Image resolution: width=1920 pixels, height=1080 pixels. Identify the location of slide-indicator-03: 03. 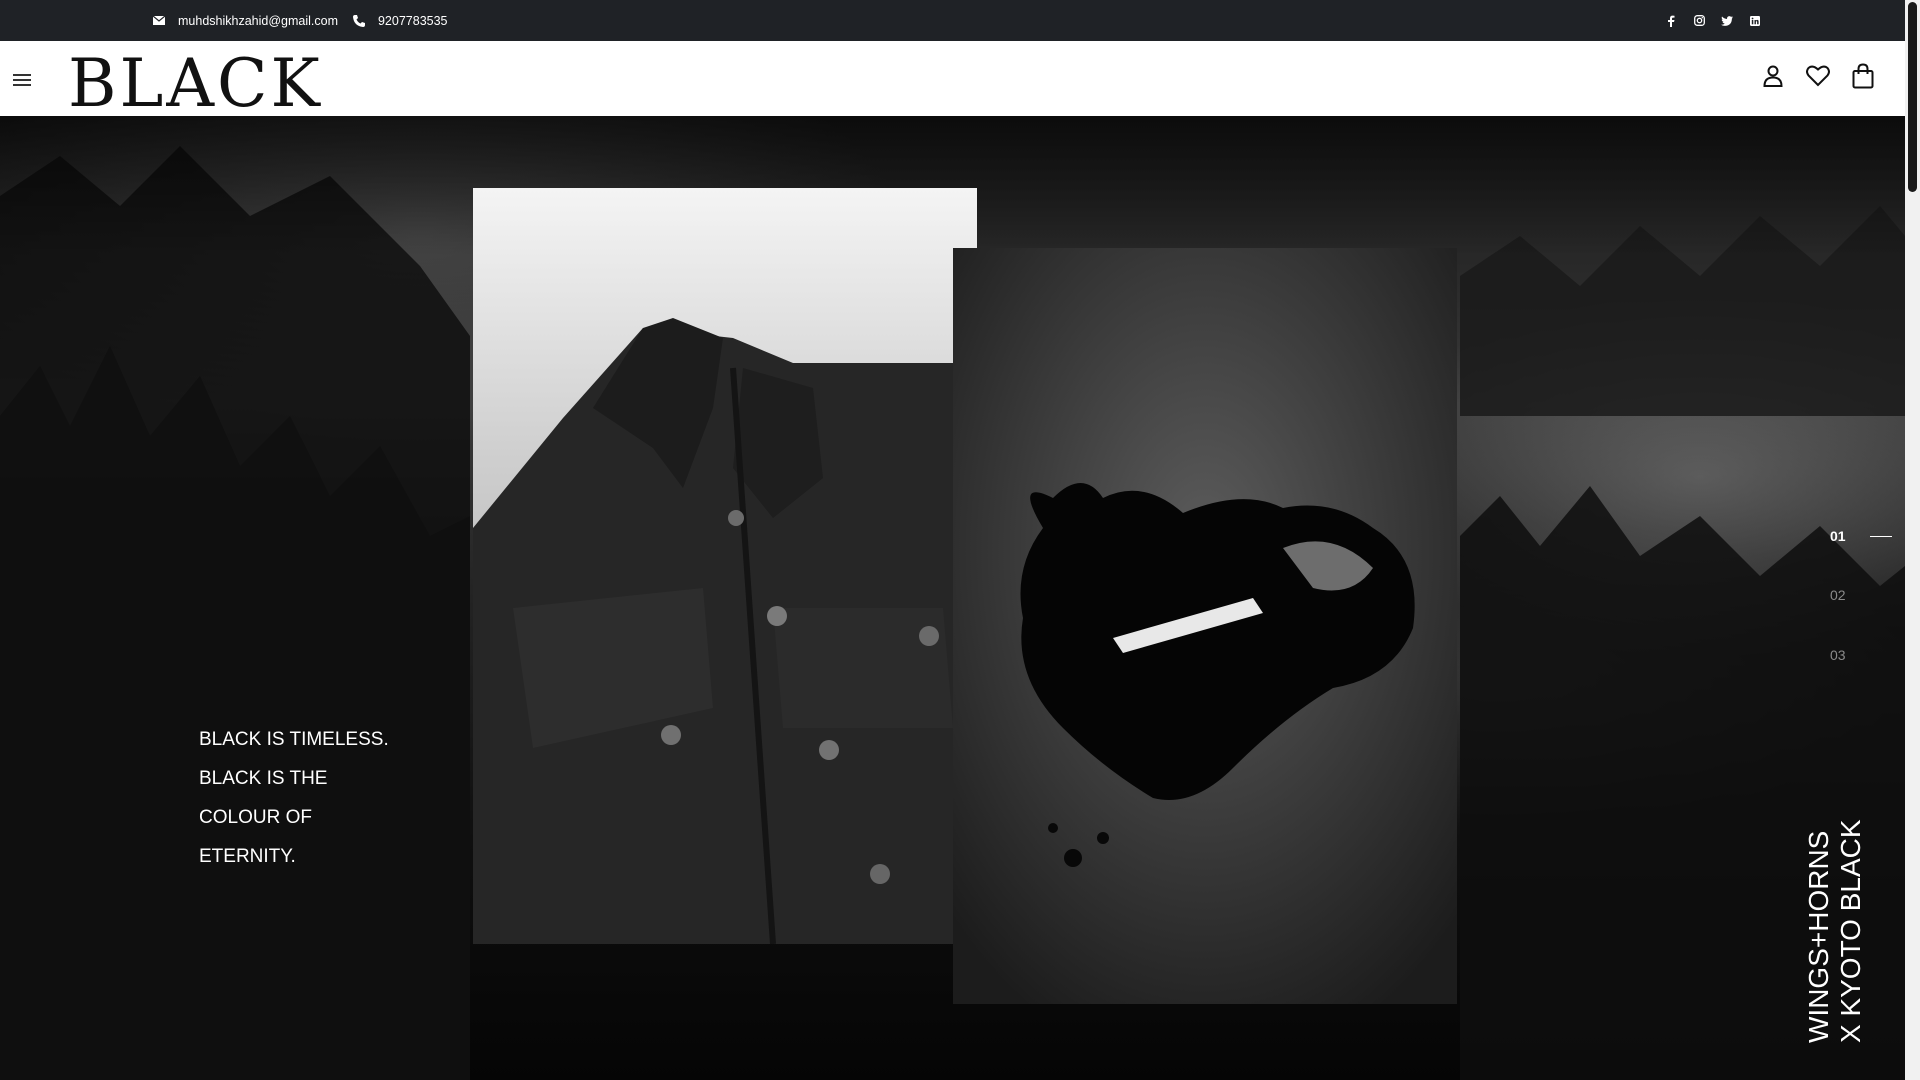
(1838, 655).